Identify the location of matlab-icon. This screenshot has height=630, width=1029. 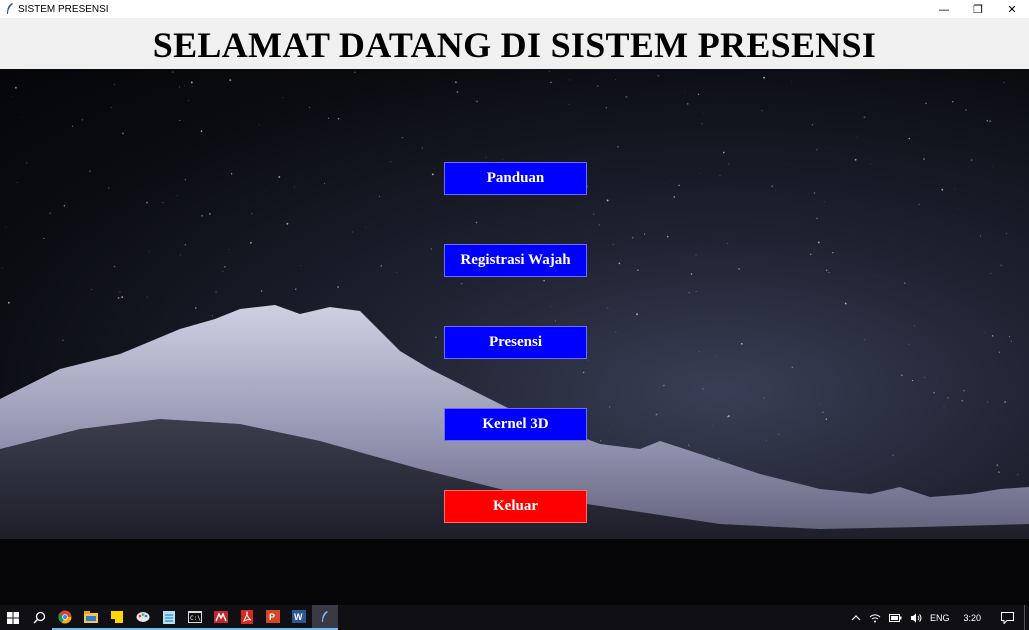
(221, 617).